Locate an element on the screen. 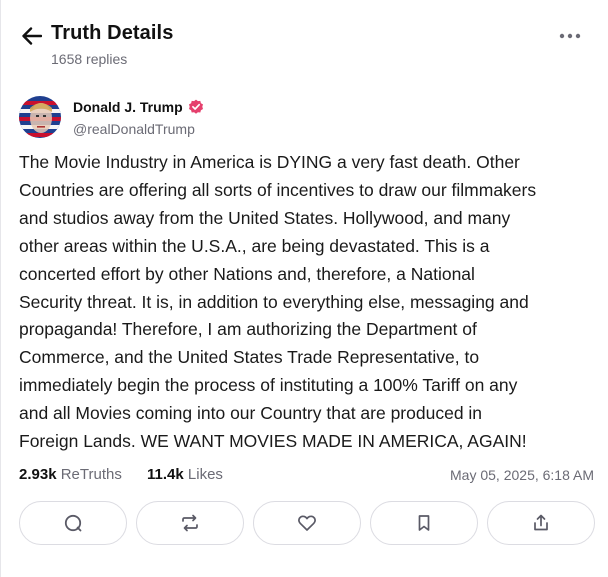  reply-button is located at coordinates (73, 523).